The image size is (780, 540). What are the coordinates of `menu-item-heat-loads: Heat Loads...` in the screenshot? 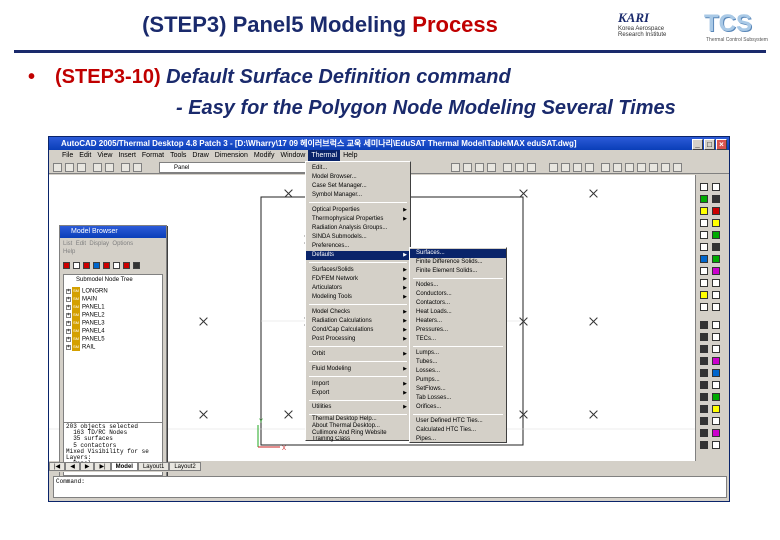 It's located at (458, 312).